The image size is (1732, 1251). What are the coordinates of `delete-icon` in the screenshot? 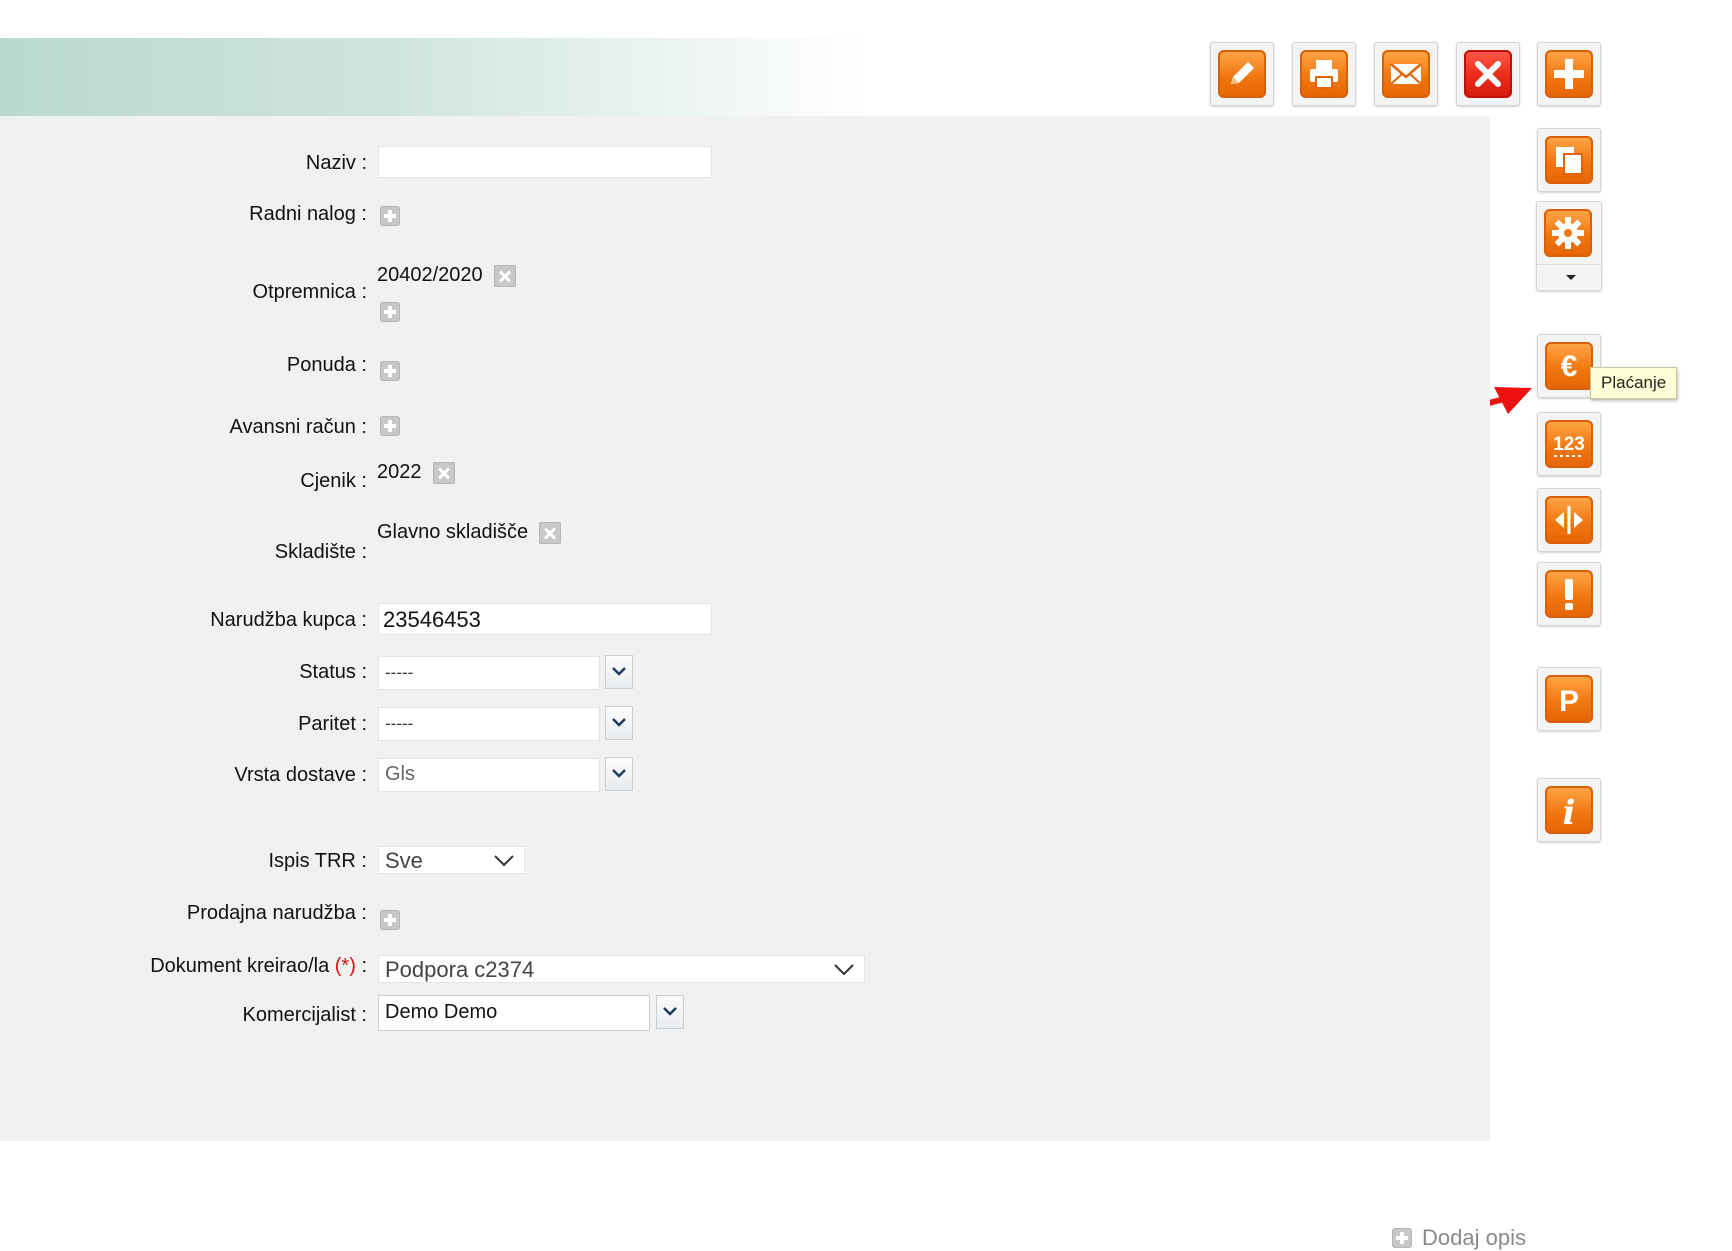 It's located at (1488, 74).